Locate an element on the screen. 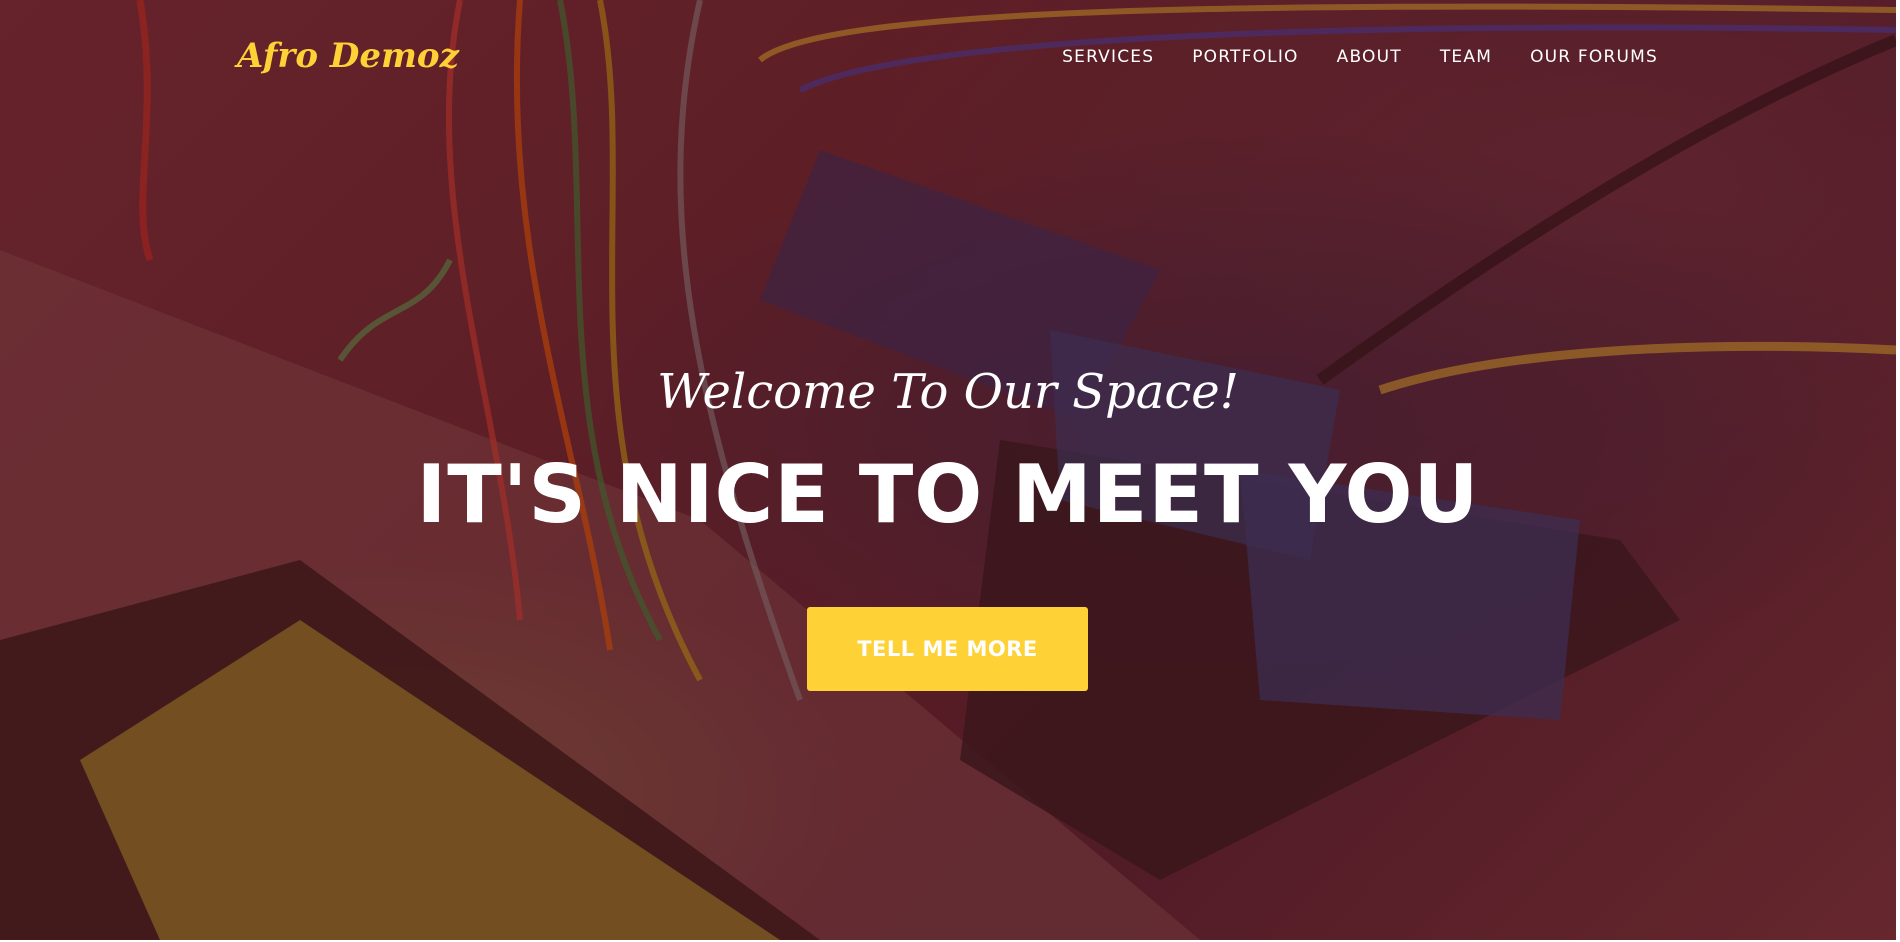  nav-item-our-forums: OUR FORUMS is located at coordinates (1594, 57).